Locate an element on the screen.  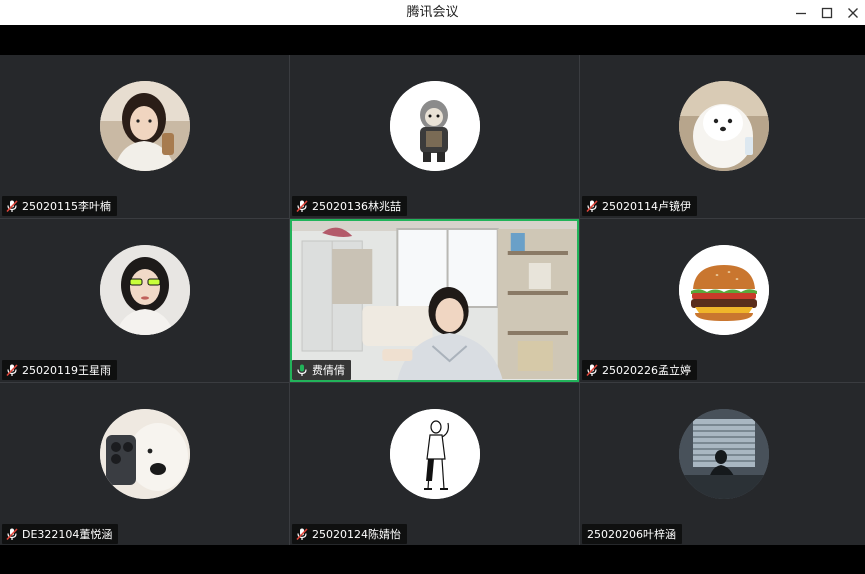
participant-tile: 25020114卢镜伊 is located at coordinates (722, 136).